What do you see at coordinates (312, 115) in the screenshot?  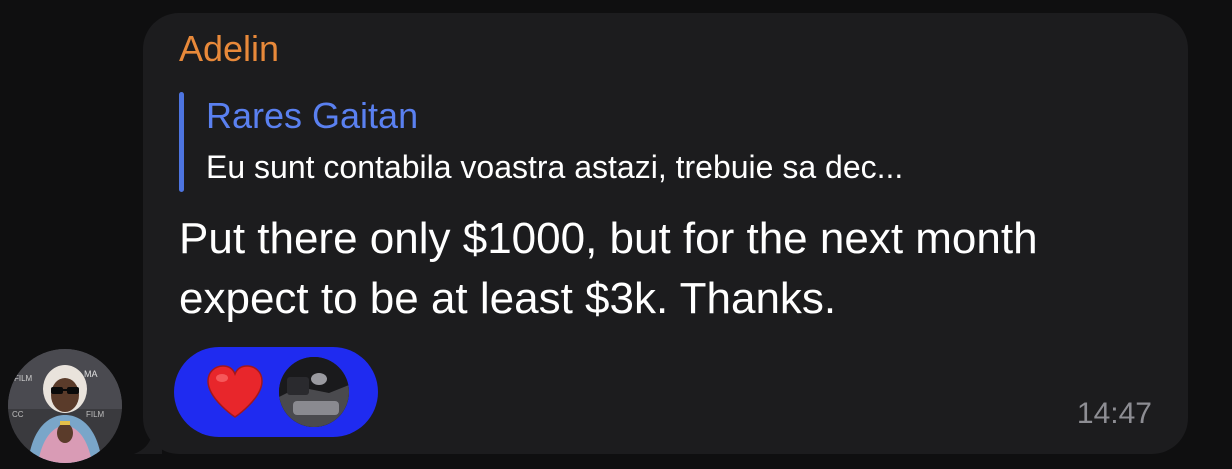 I see `reply-author: Rares Gaitan` at bounding box center [312, 115].